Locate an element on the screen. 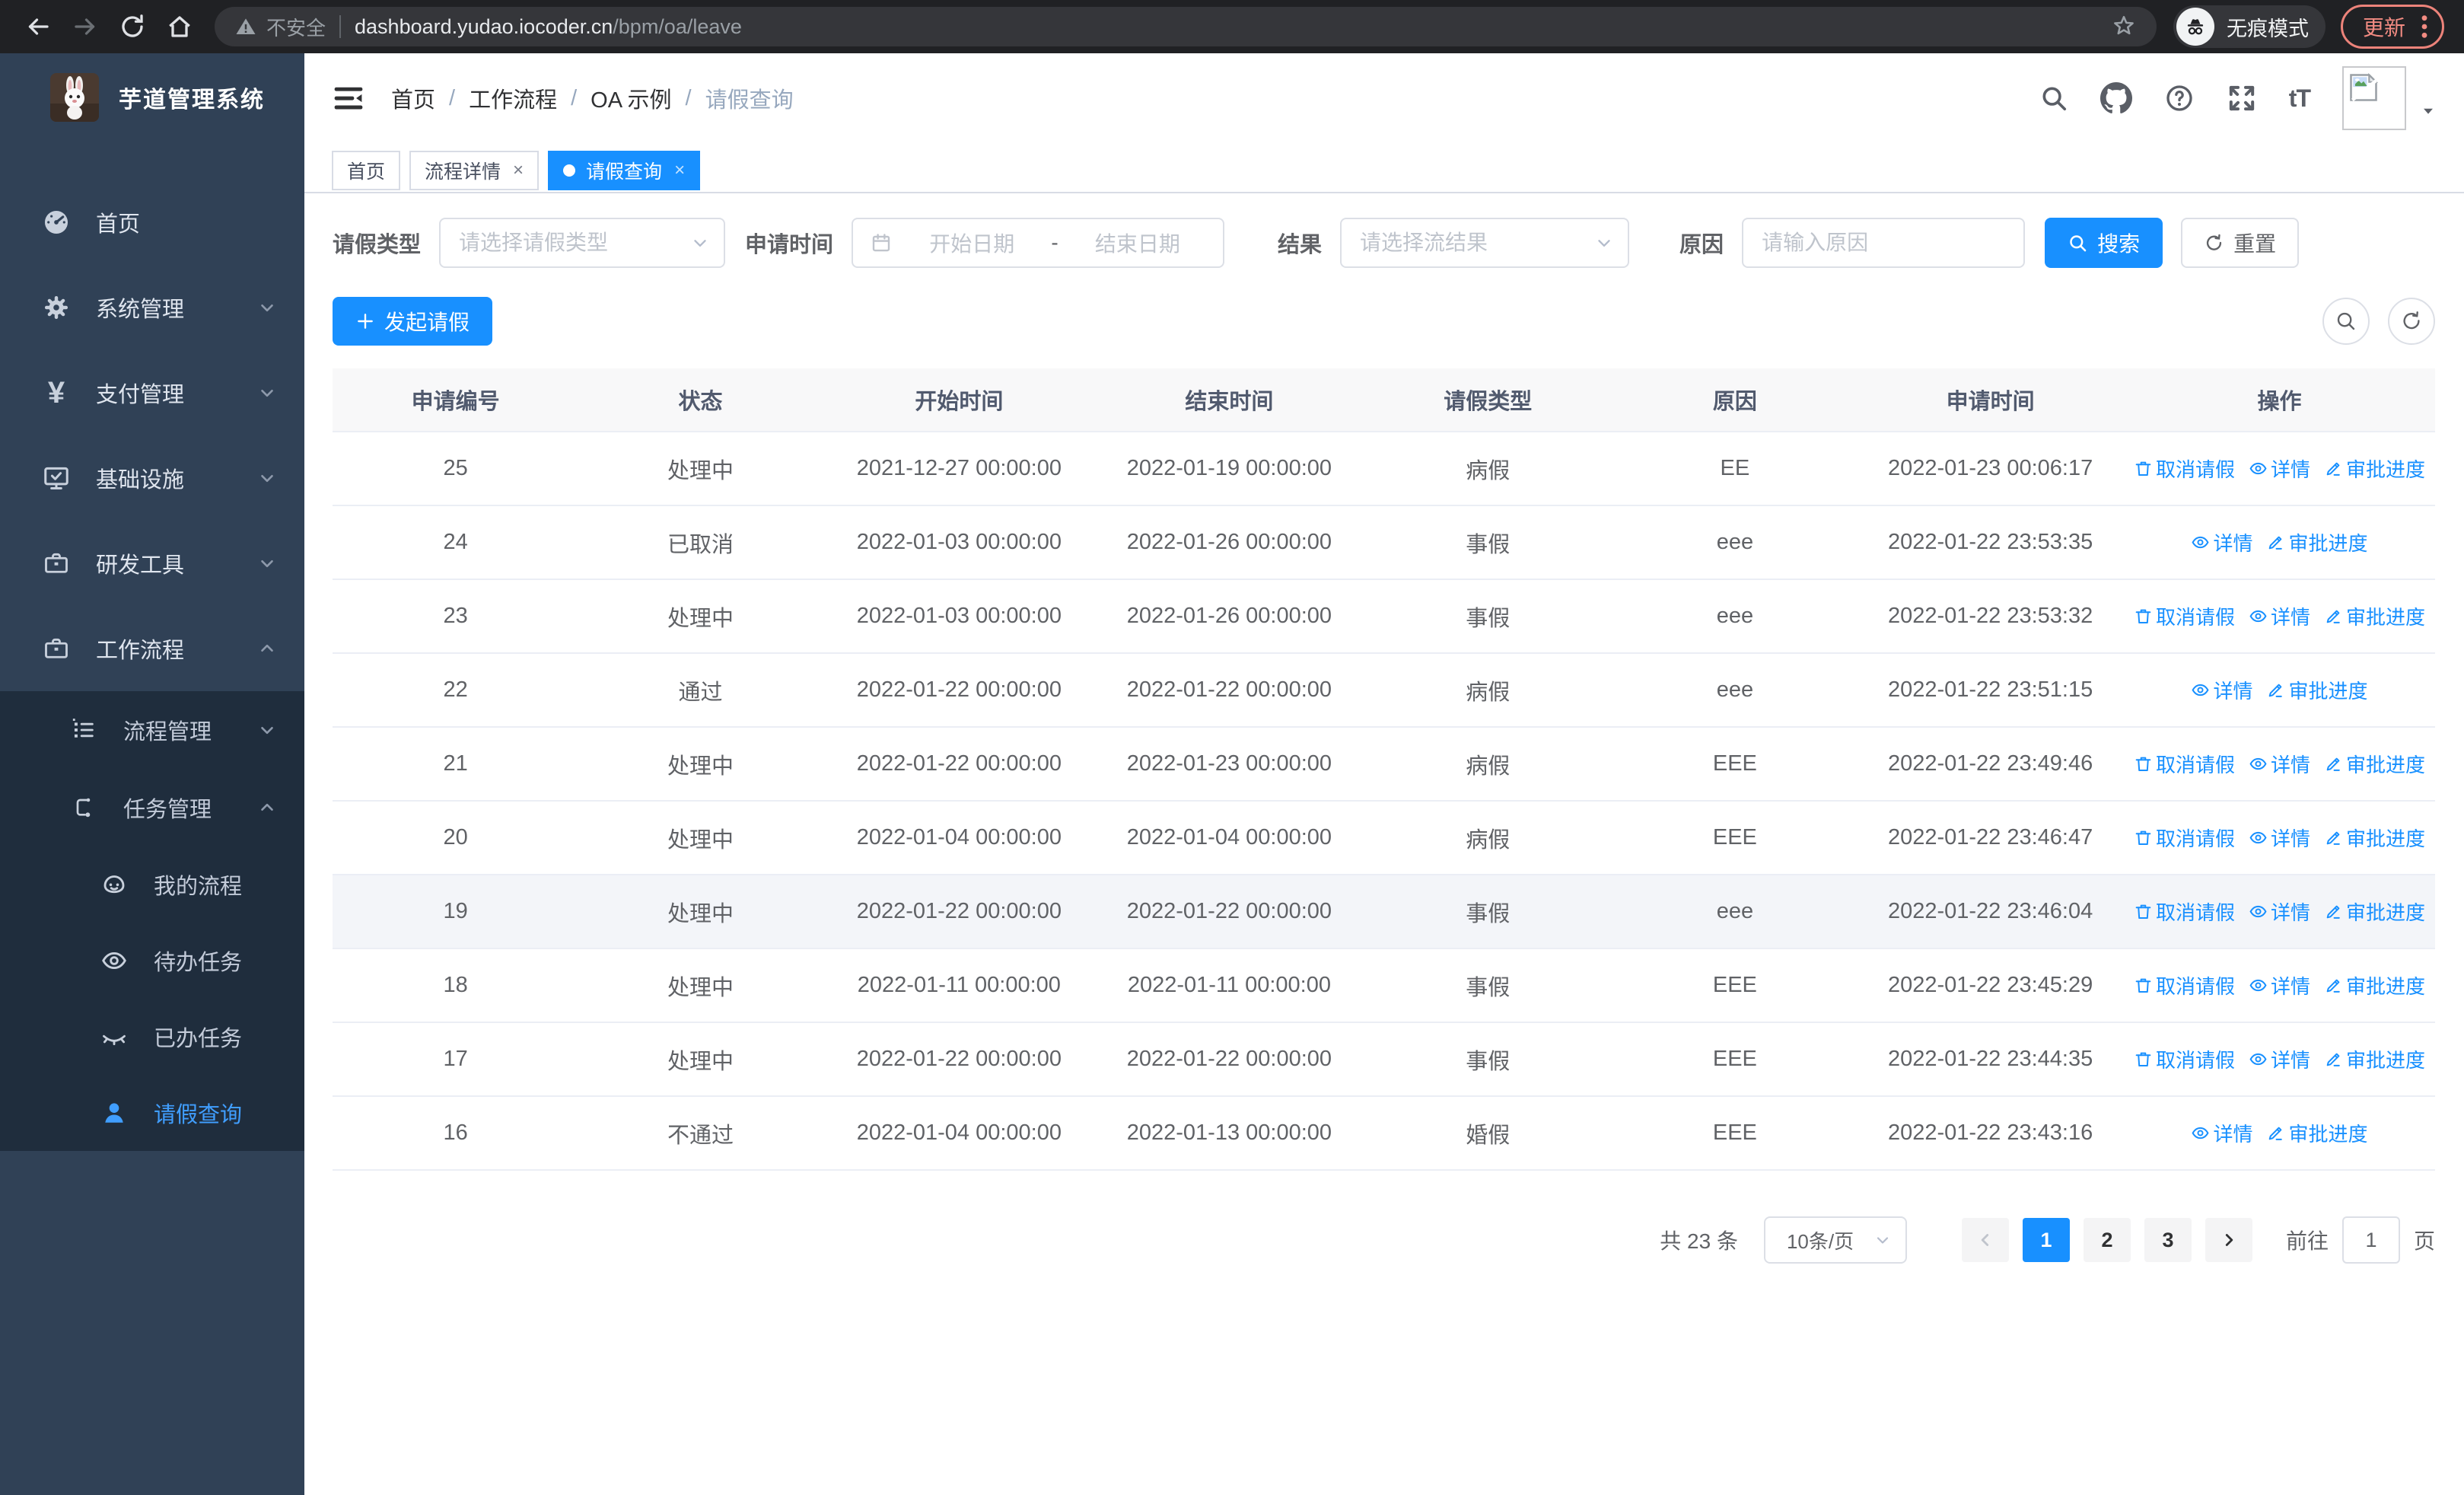 The height and width of the screenshot is (1495, 2464). sidebar-item-system: 系统管理 is located at coordinates (152, 308).